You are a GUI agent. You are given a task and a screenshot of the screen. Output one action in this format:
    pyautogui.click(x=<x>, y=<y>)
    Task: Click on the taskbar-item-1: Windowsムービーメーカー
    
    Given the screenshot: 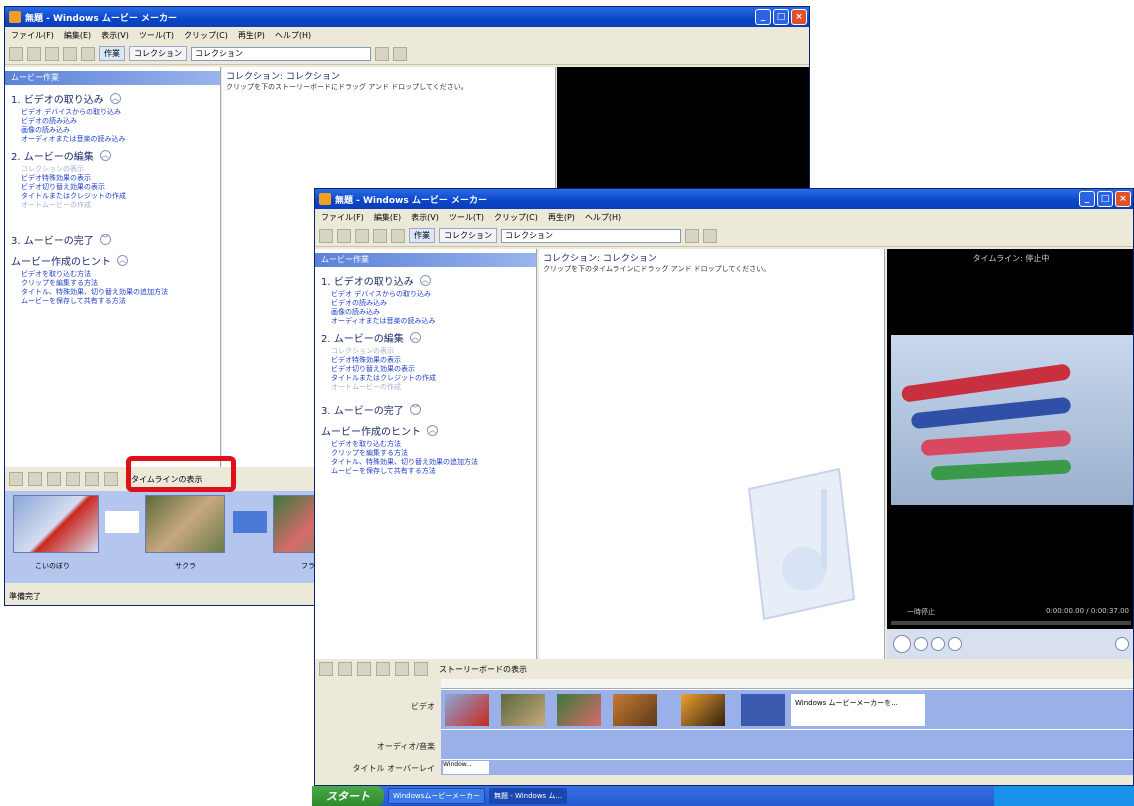 What is the action you would take?
    pyautogui.click(x=436, y=796)
    